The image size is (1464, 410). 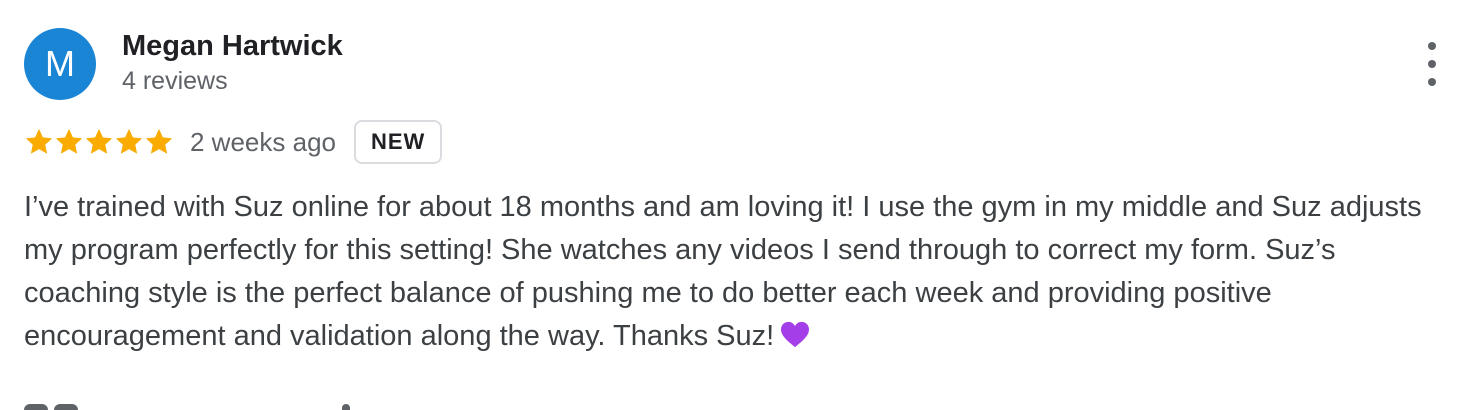 I want to click on purple-heart-icon, so click(x=795, y=334).